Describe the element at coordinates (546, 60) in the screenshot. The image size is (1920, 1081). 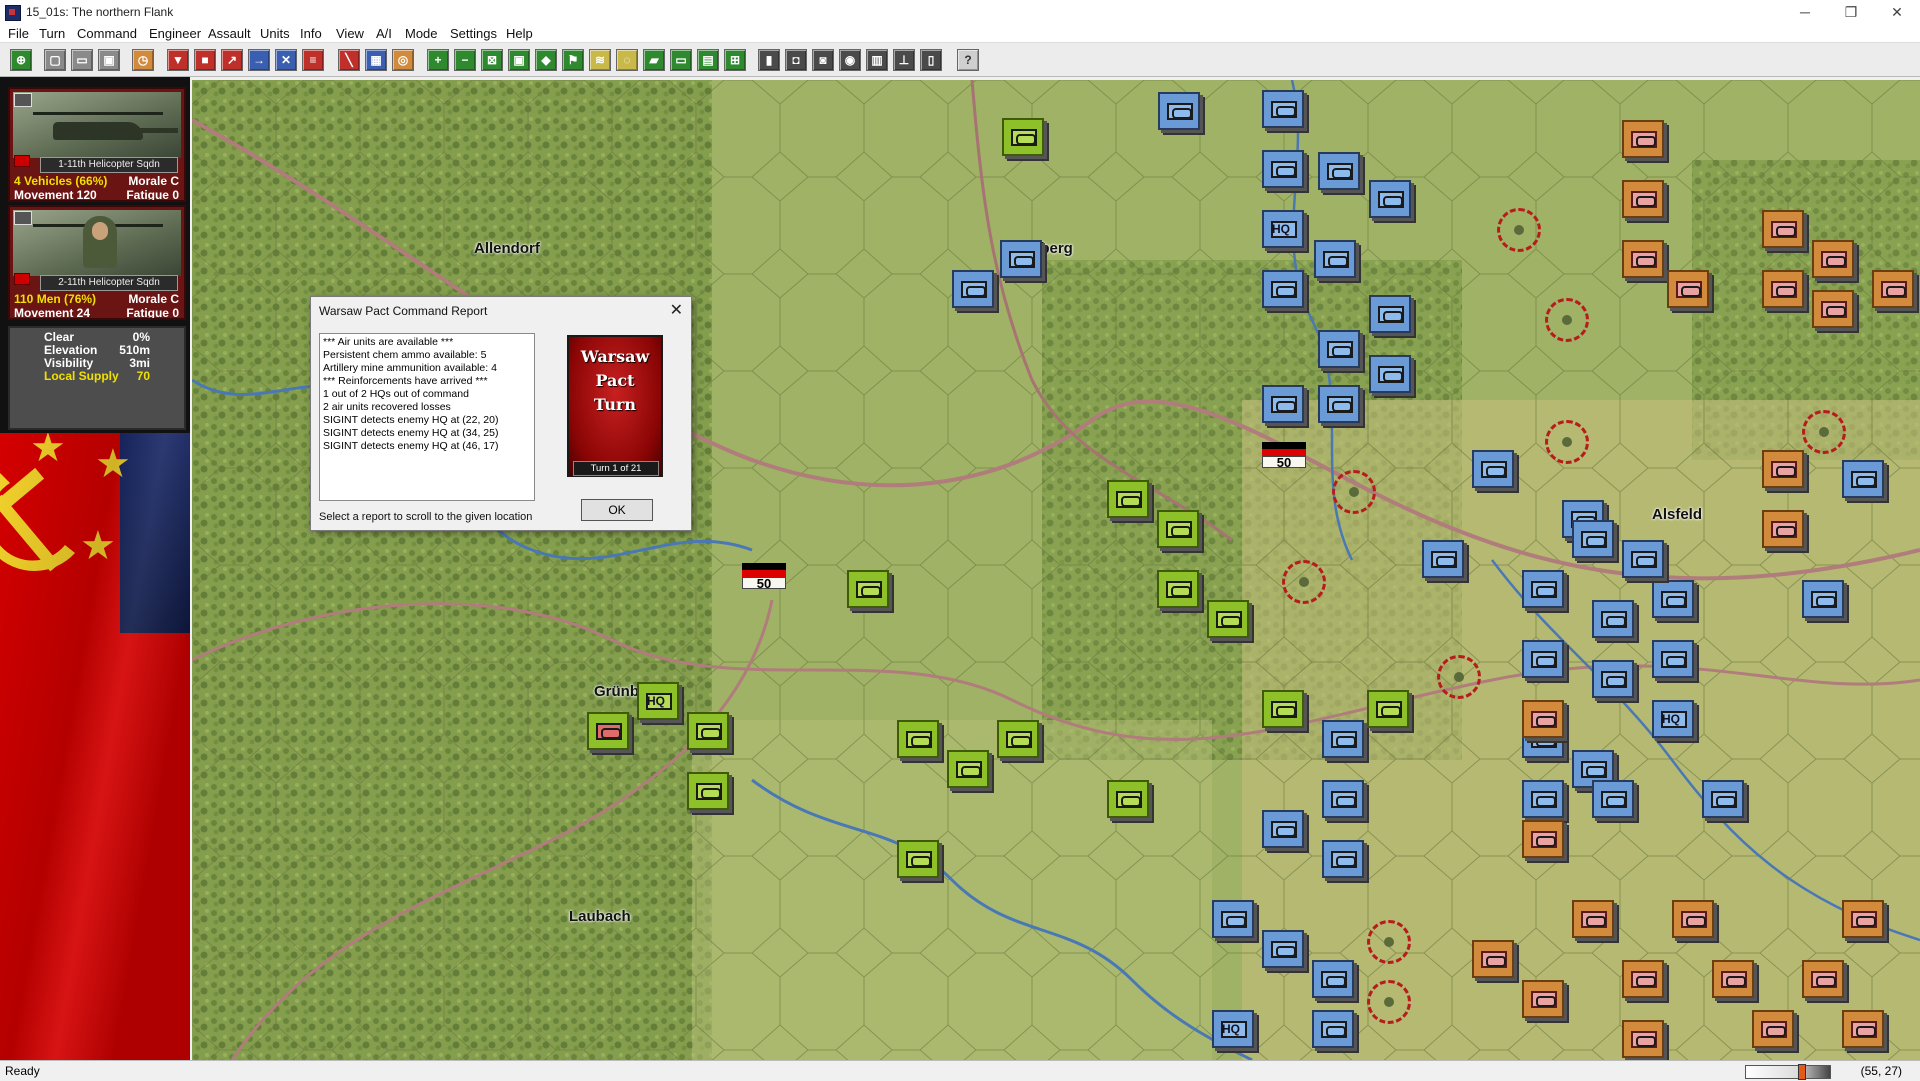
I see `diamond-icon: ◆` at that location.